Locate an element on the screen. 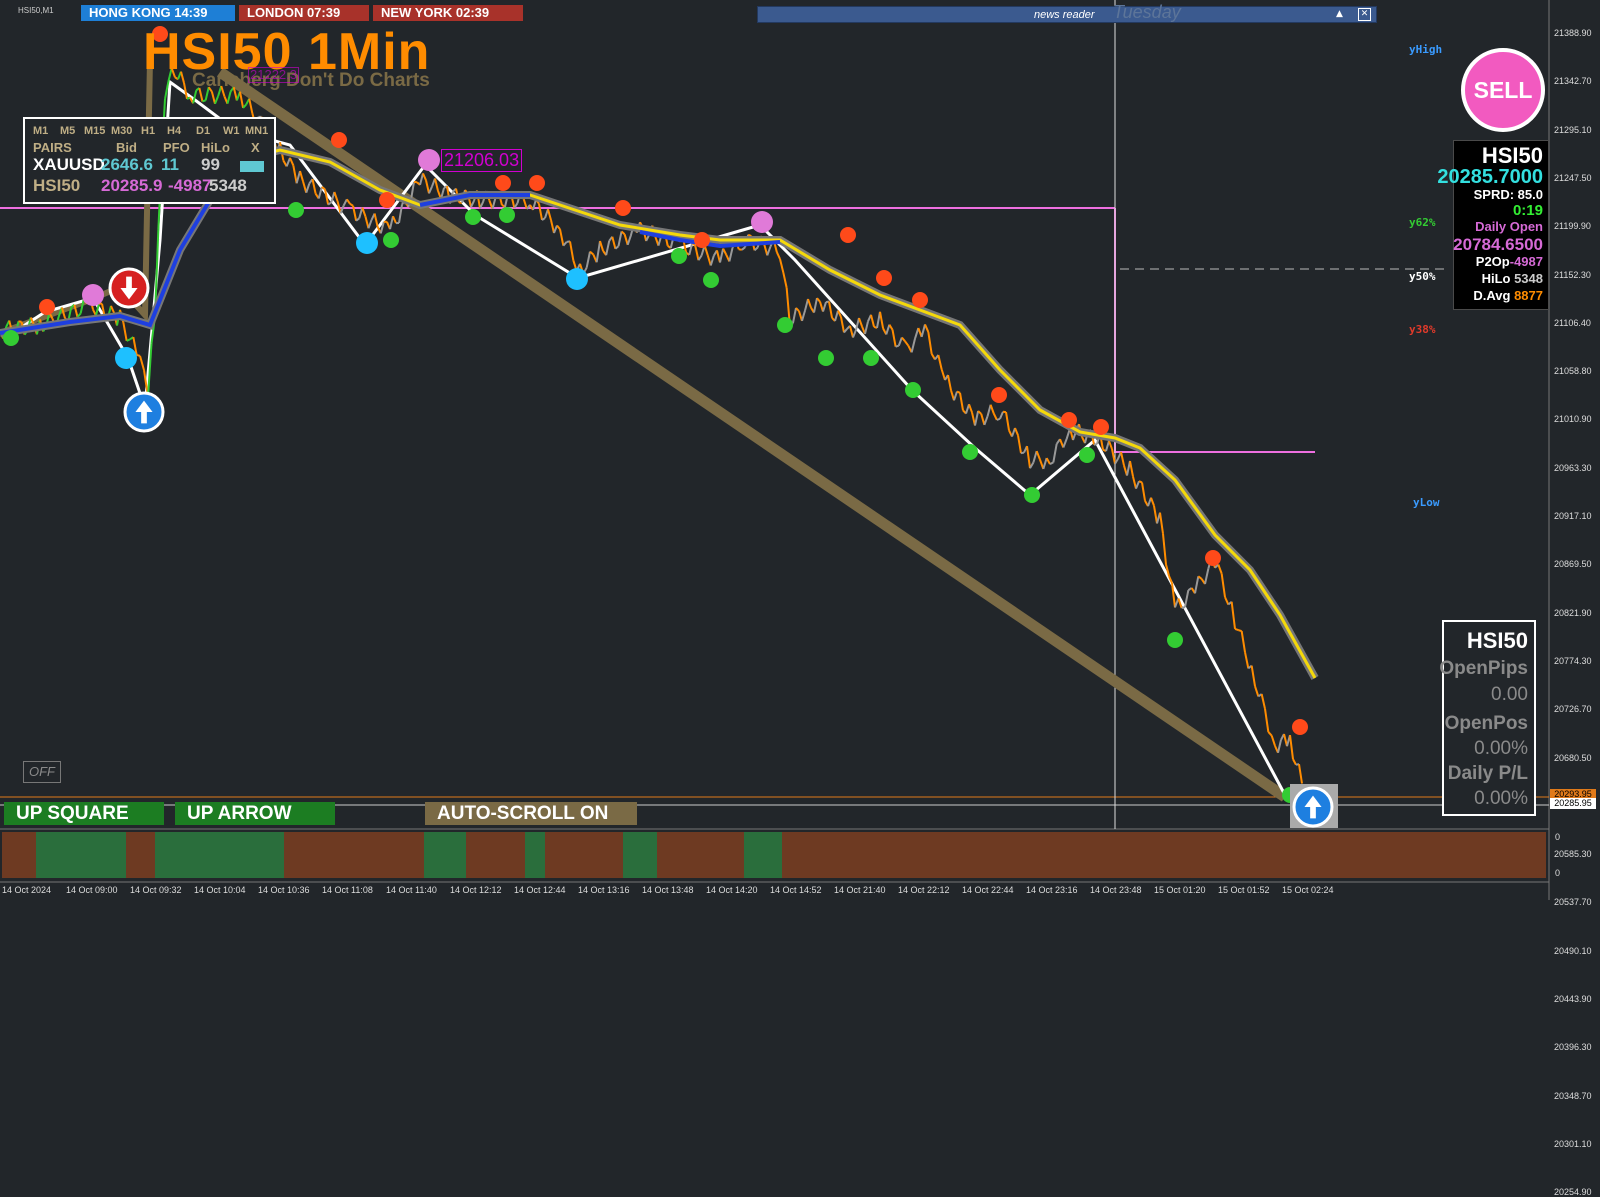 The height and width of the screenshot is (1197, 1600). off-button: OFF is located at coordinates (42, 772).